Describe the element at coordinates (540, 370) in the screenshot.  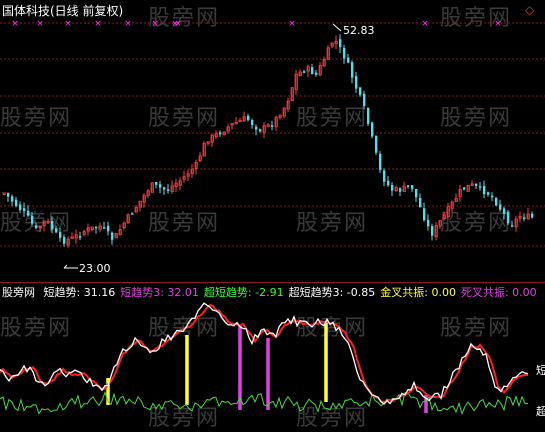
I see `right-edge-label-upper: 短` at that location.